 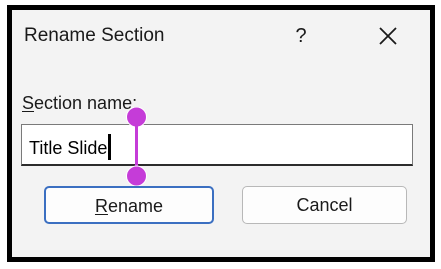 I want to click on cancel-button: Cancel, so click(x=324, y=205).